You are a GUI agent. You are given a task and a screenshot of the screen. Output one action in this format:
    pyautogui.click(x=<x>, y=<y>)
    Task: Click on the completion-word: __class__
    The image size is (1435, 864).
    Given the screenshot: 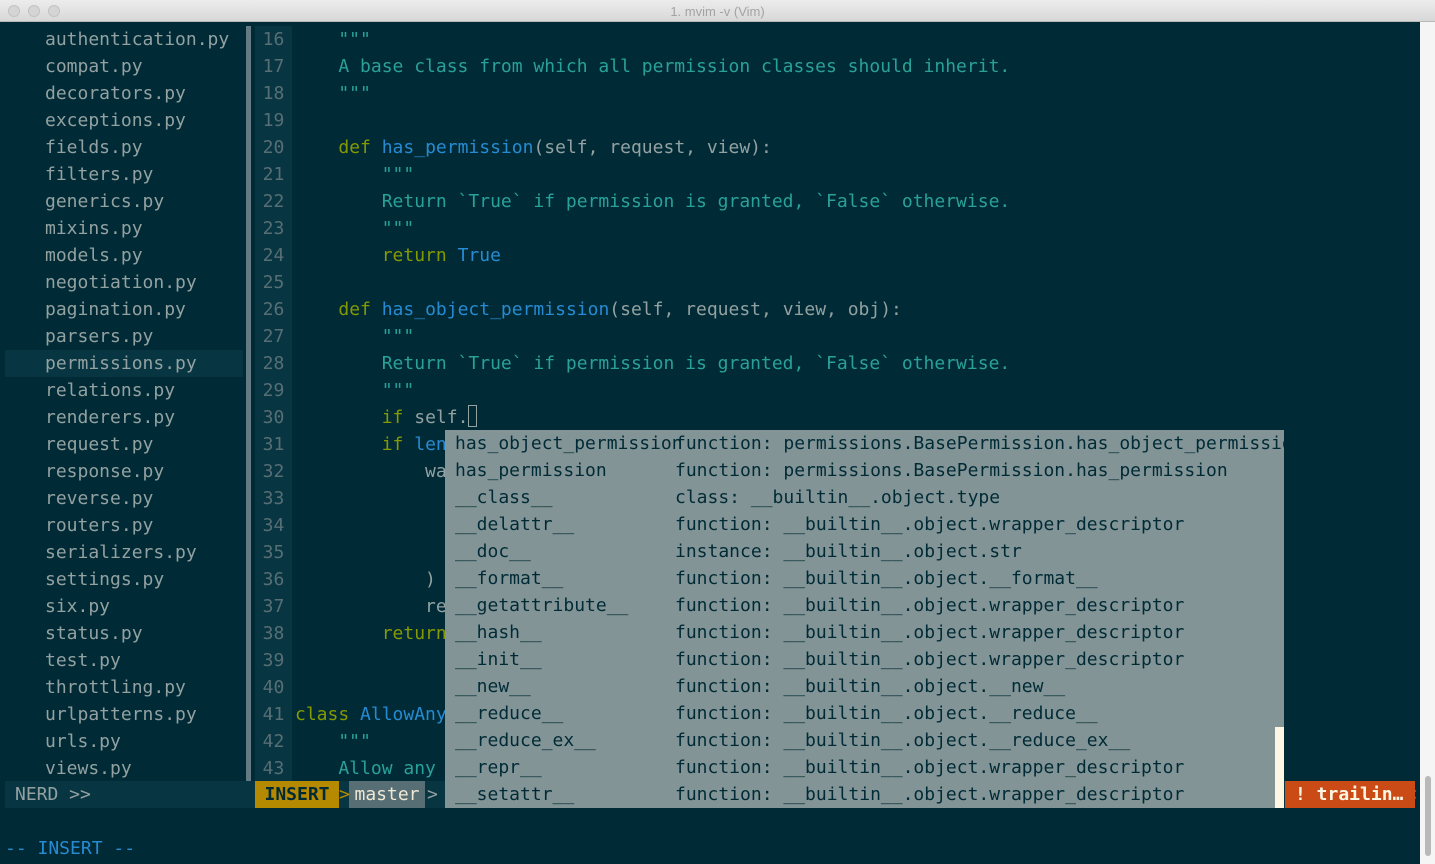 What is the action you would take?
    pyautogui.click(x=504, y=497)
    